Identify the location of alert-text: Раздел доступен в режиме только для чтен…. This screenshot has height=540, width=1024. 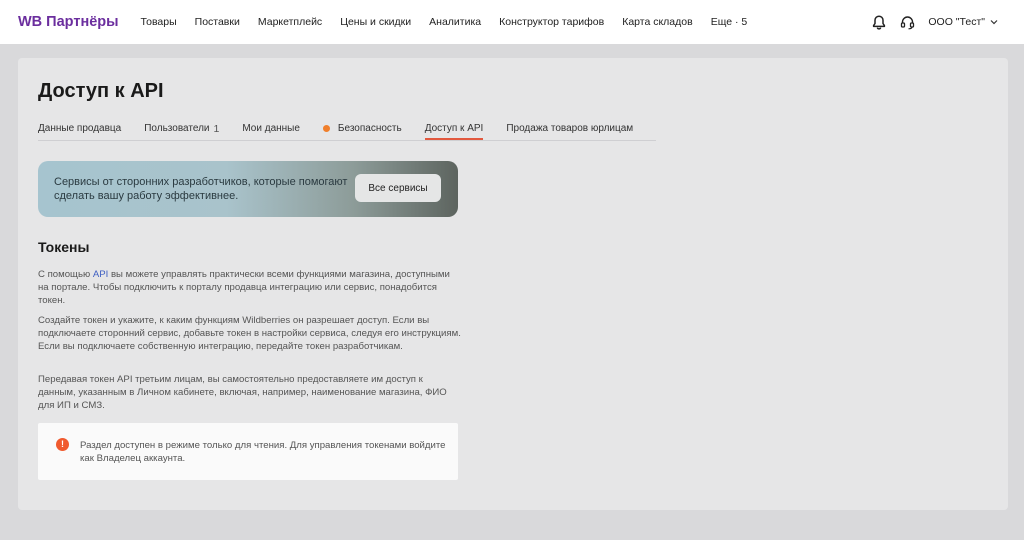
(263, 452).